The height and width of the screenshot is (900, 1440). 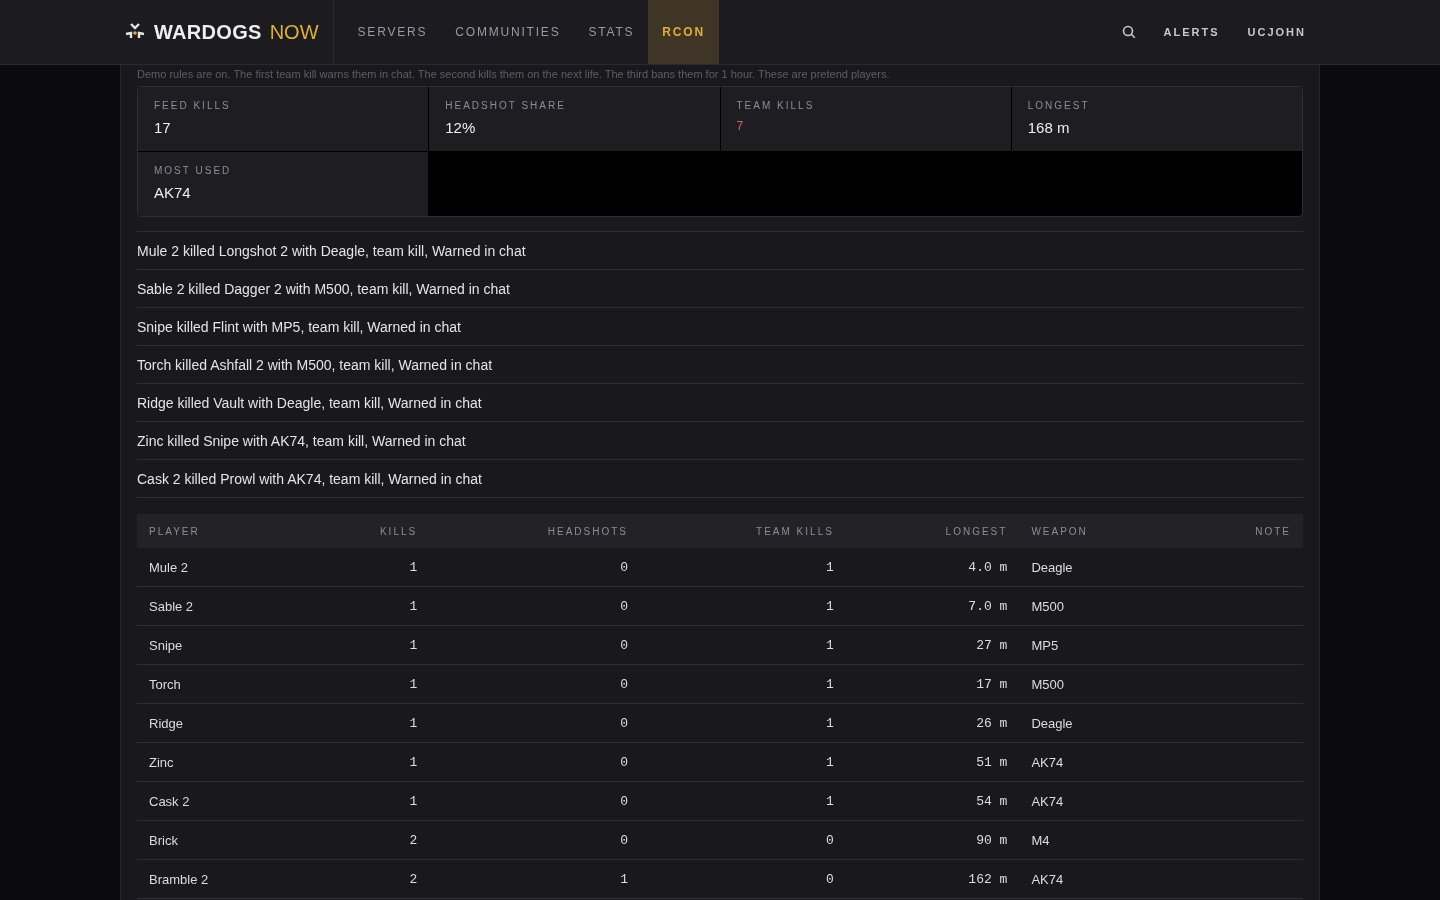 What do you see at coordinates (508, 32) in the screenshot?
I see `nav-link: COMMUNITIES` at bounding box center [508, 32].